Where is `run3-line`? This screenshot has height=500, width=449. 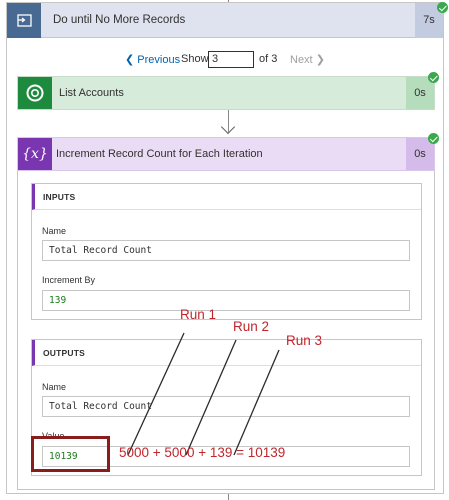
run3-line is located at coordinates (256, 402).